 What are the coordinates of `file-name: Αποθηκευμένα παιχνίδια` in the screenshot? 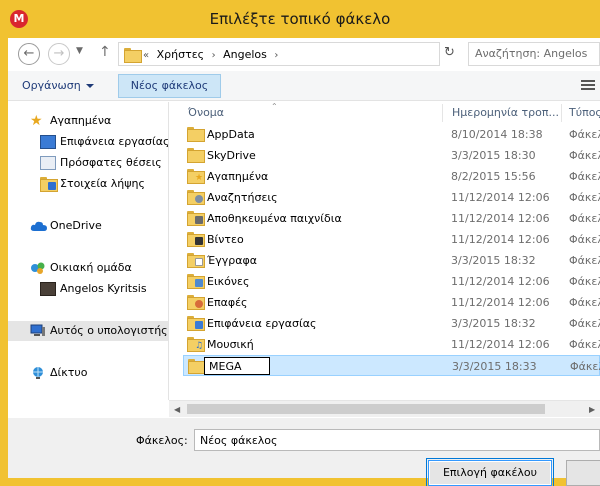 It's located at (274, 218).